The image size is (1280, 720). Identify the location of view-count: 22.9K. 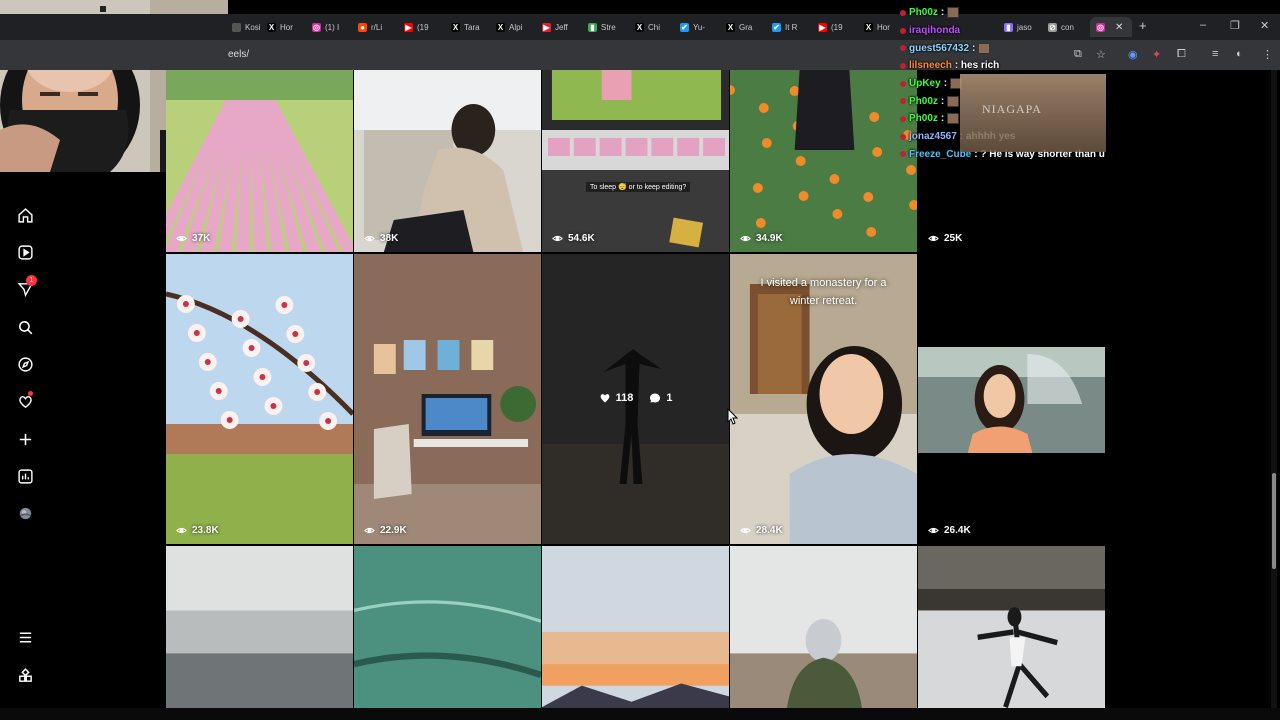
(385, 530).